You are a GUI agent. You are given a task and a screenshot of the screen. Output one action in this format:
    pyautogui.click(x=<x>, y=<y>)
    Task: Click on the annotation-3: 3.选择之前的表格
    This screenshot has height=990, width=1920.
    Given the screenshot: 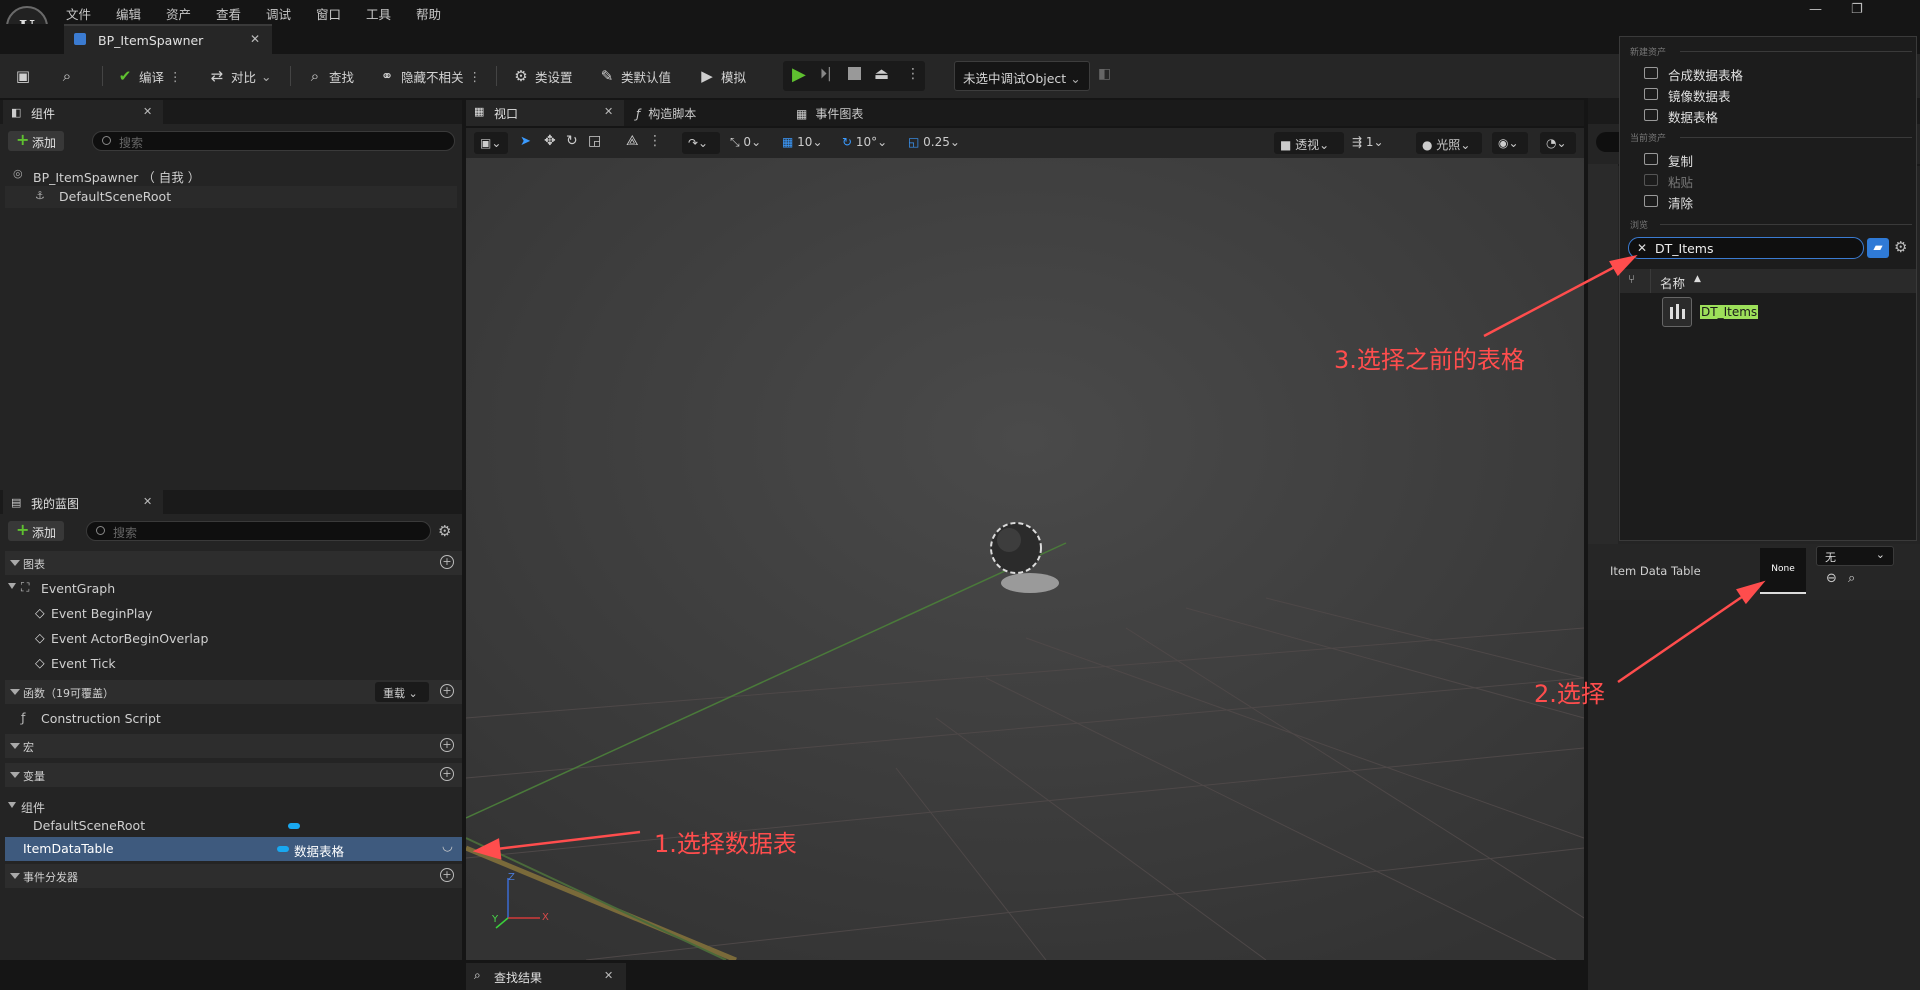 What is the action you would take?
    pyautogui.click(x=1429, y=360)
    